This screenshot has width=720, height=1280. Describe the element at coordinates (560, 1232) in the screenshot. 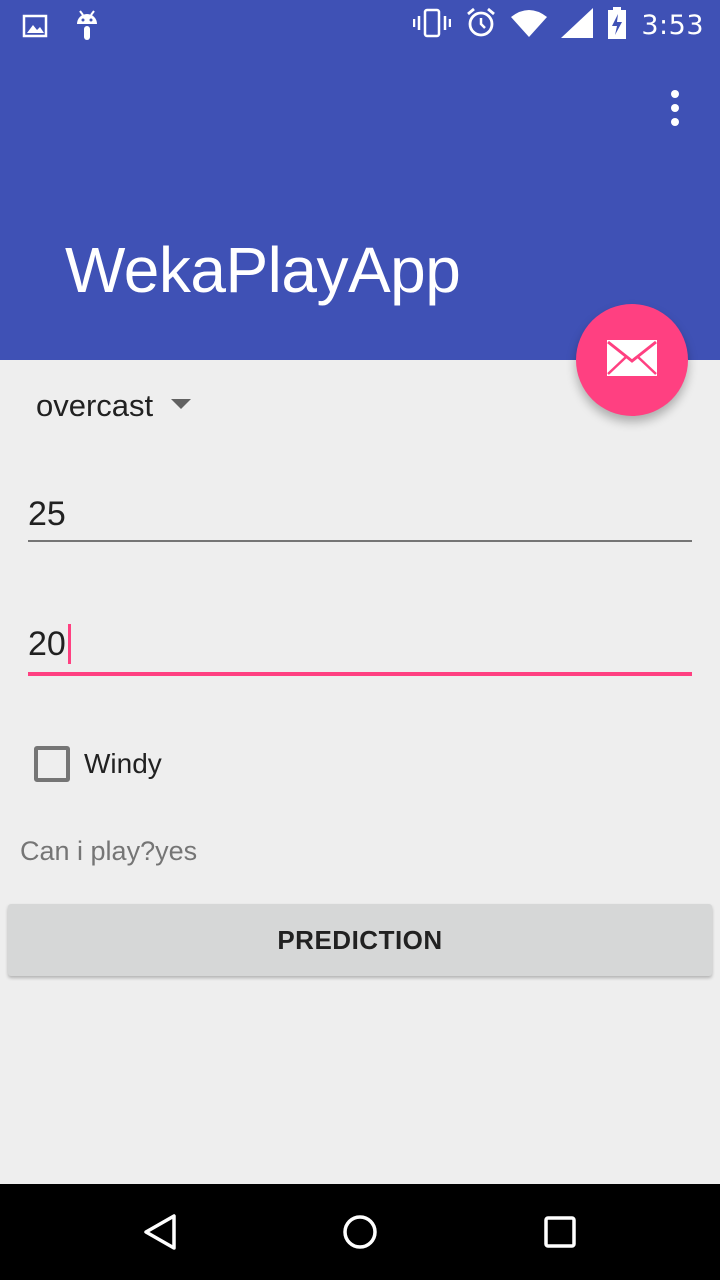

I see `recents-icon` at that location.